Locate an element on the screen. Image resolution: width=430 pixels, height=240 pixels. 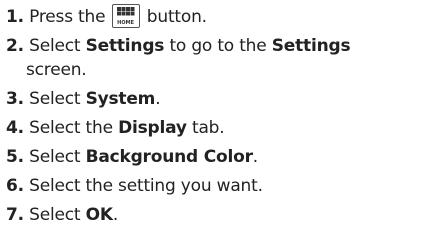
ui-term: Background Color is located at coordinates (169, 157).